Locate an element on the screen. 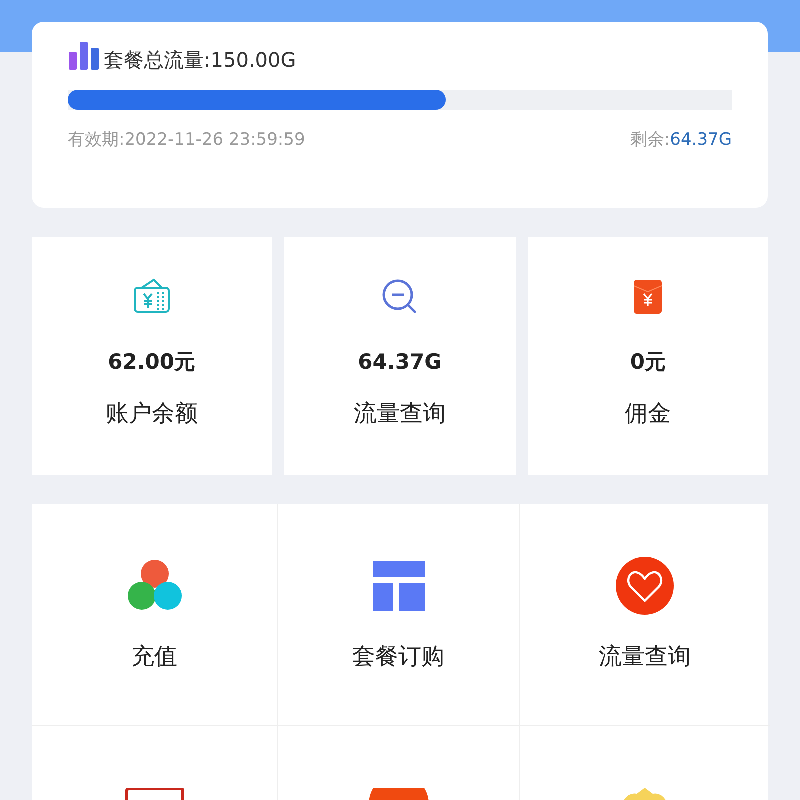  stat-card: 0元 佣金 is located at coordinates (648, 356).